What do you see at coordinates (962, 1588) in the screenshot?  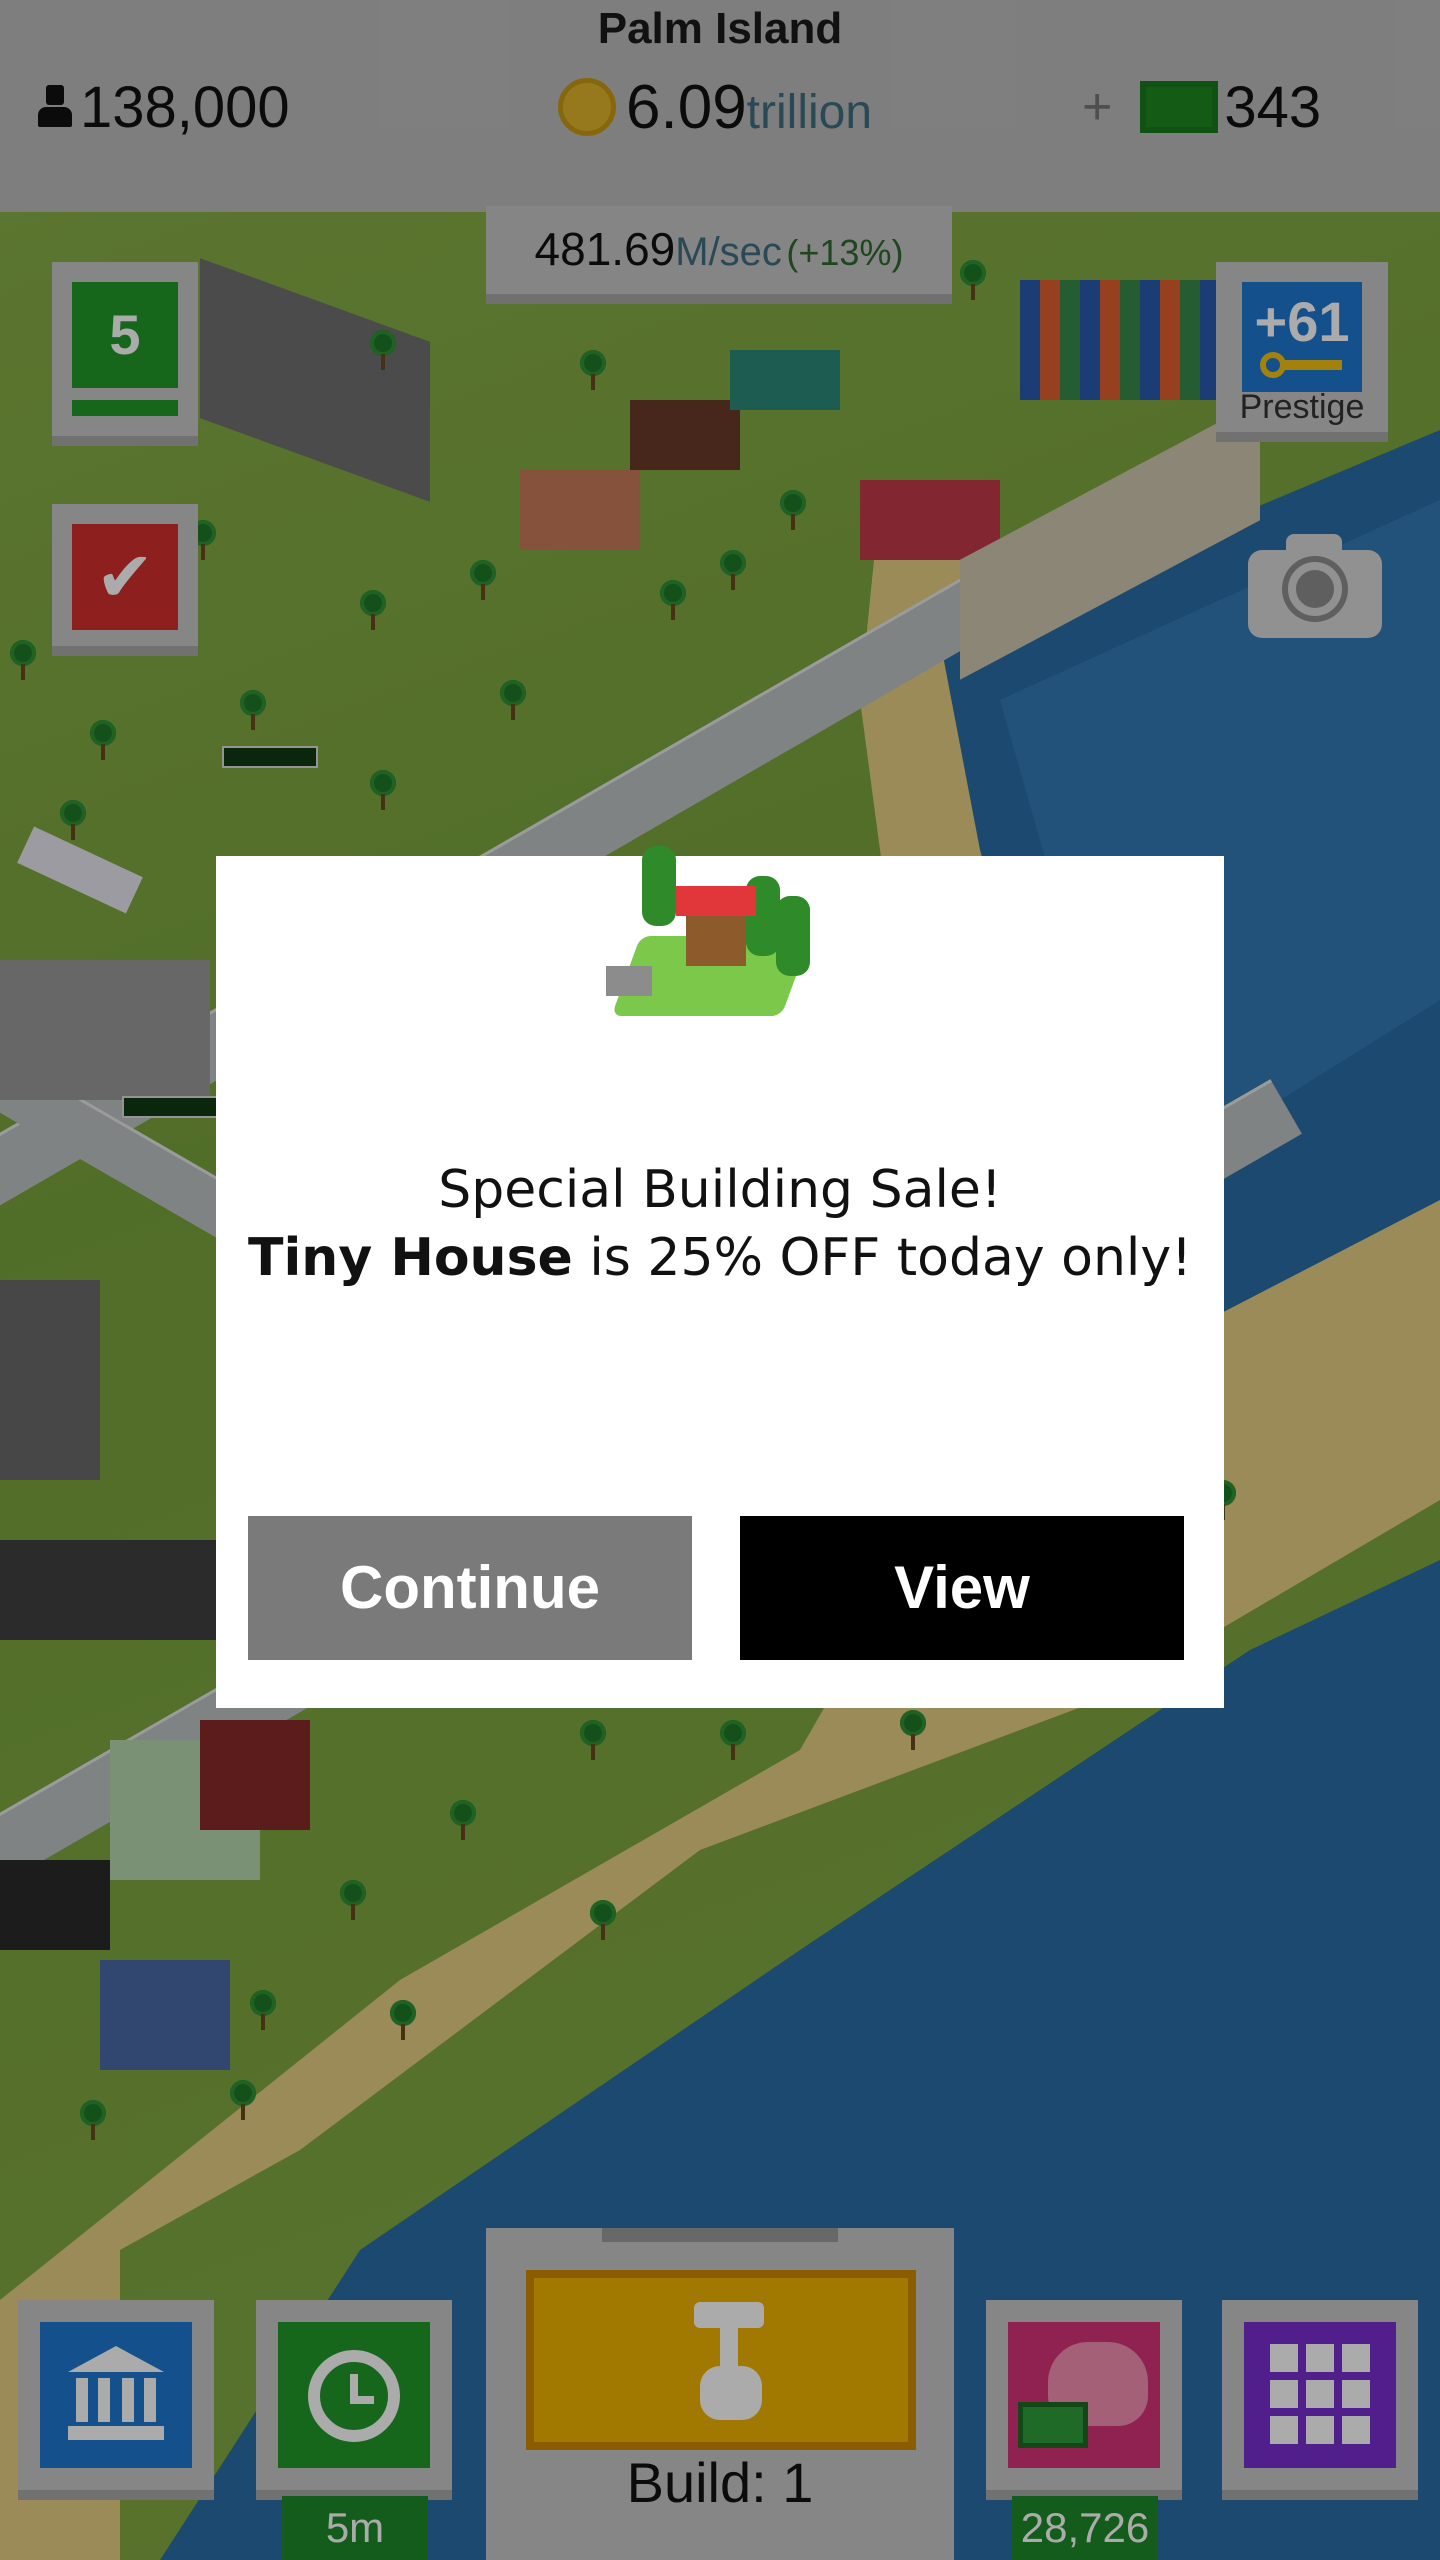 I see `view-button: View` at bounding box center [962, 1588].